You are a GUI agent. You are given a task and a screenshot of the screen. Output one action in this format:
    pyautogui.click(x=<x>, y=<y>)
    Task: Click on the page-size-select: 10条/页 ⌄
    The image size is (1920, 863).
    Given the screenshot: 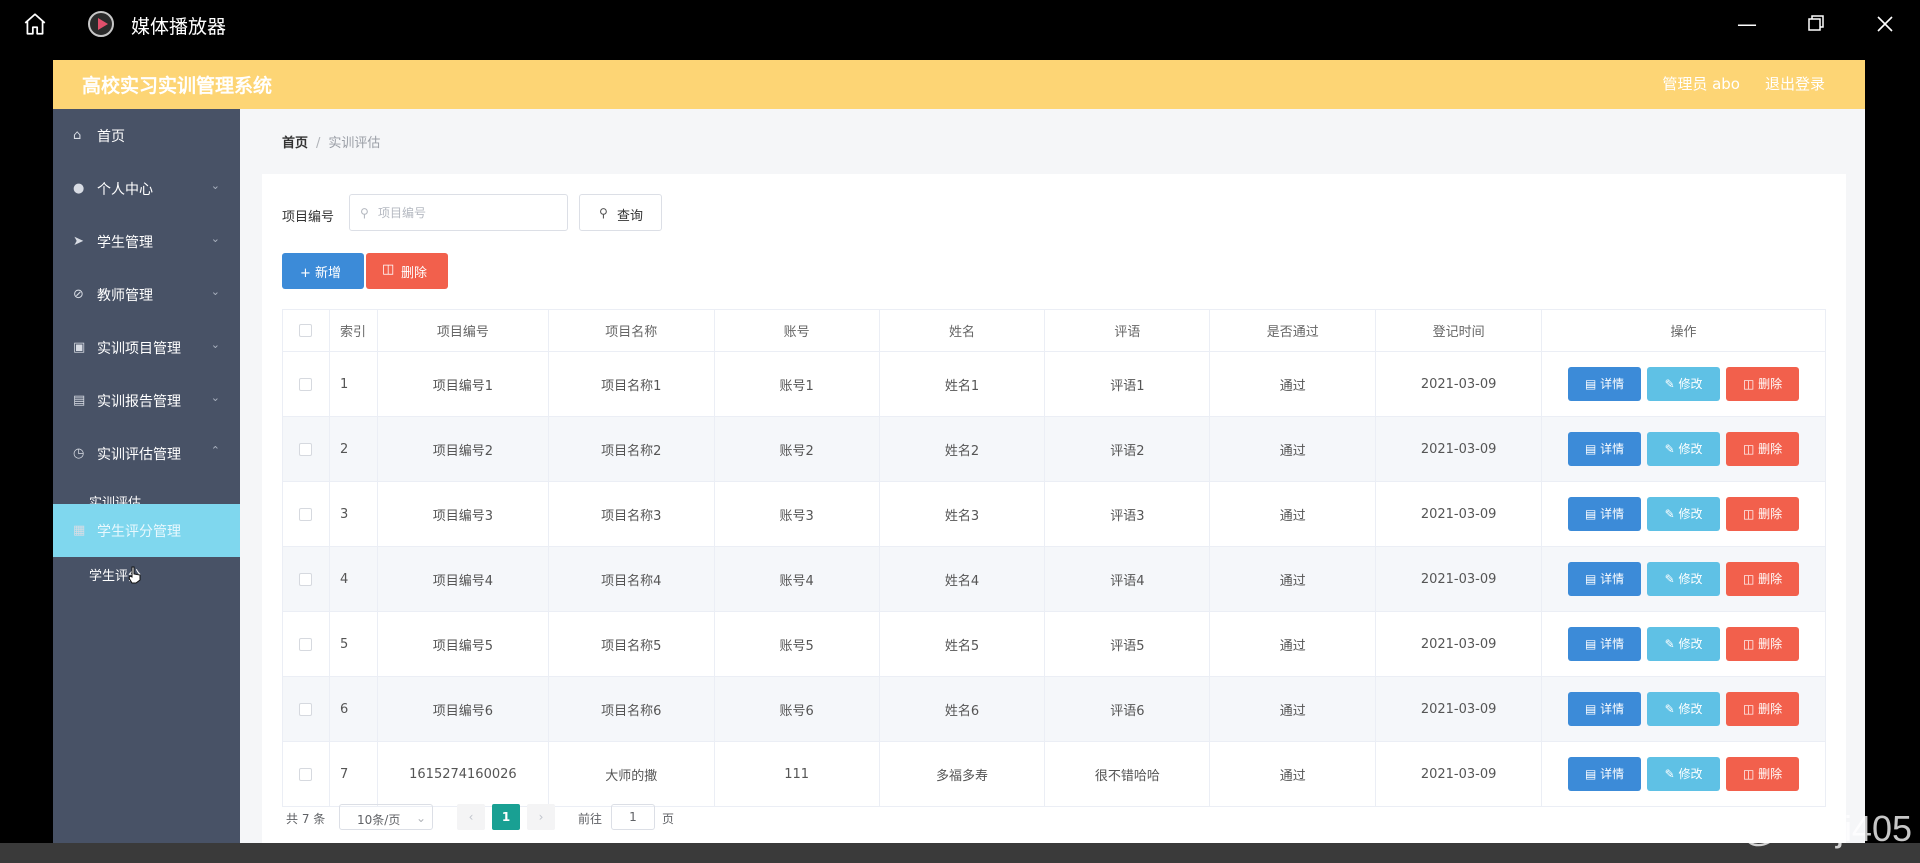 What is the action you would take?
    pyautogui.click(x=386, y=817)
    